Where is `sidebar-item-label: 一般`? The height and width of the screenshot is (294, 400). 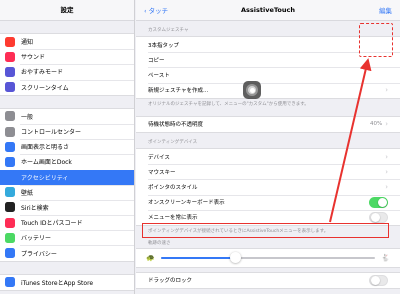
sidebar-item-label: 一般 is located at coordinates (27, 117).